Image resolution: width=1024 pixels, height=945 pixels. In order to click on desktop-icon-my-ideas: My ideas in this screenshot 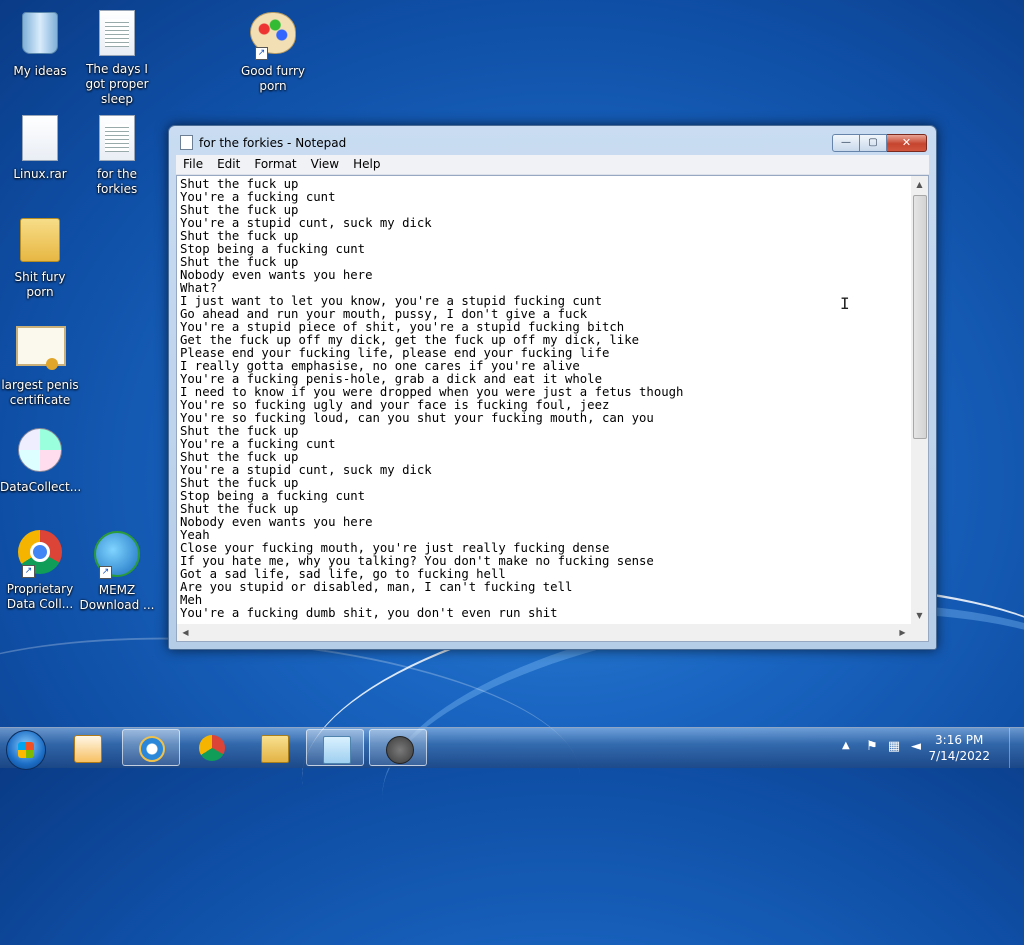, I will do `click(40, 43)`.